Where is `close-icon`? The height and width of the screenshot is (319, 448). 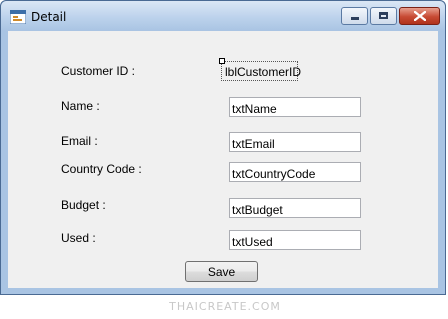 close-icon is located at coordinates (420, 16).